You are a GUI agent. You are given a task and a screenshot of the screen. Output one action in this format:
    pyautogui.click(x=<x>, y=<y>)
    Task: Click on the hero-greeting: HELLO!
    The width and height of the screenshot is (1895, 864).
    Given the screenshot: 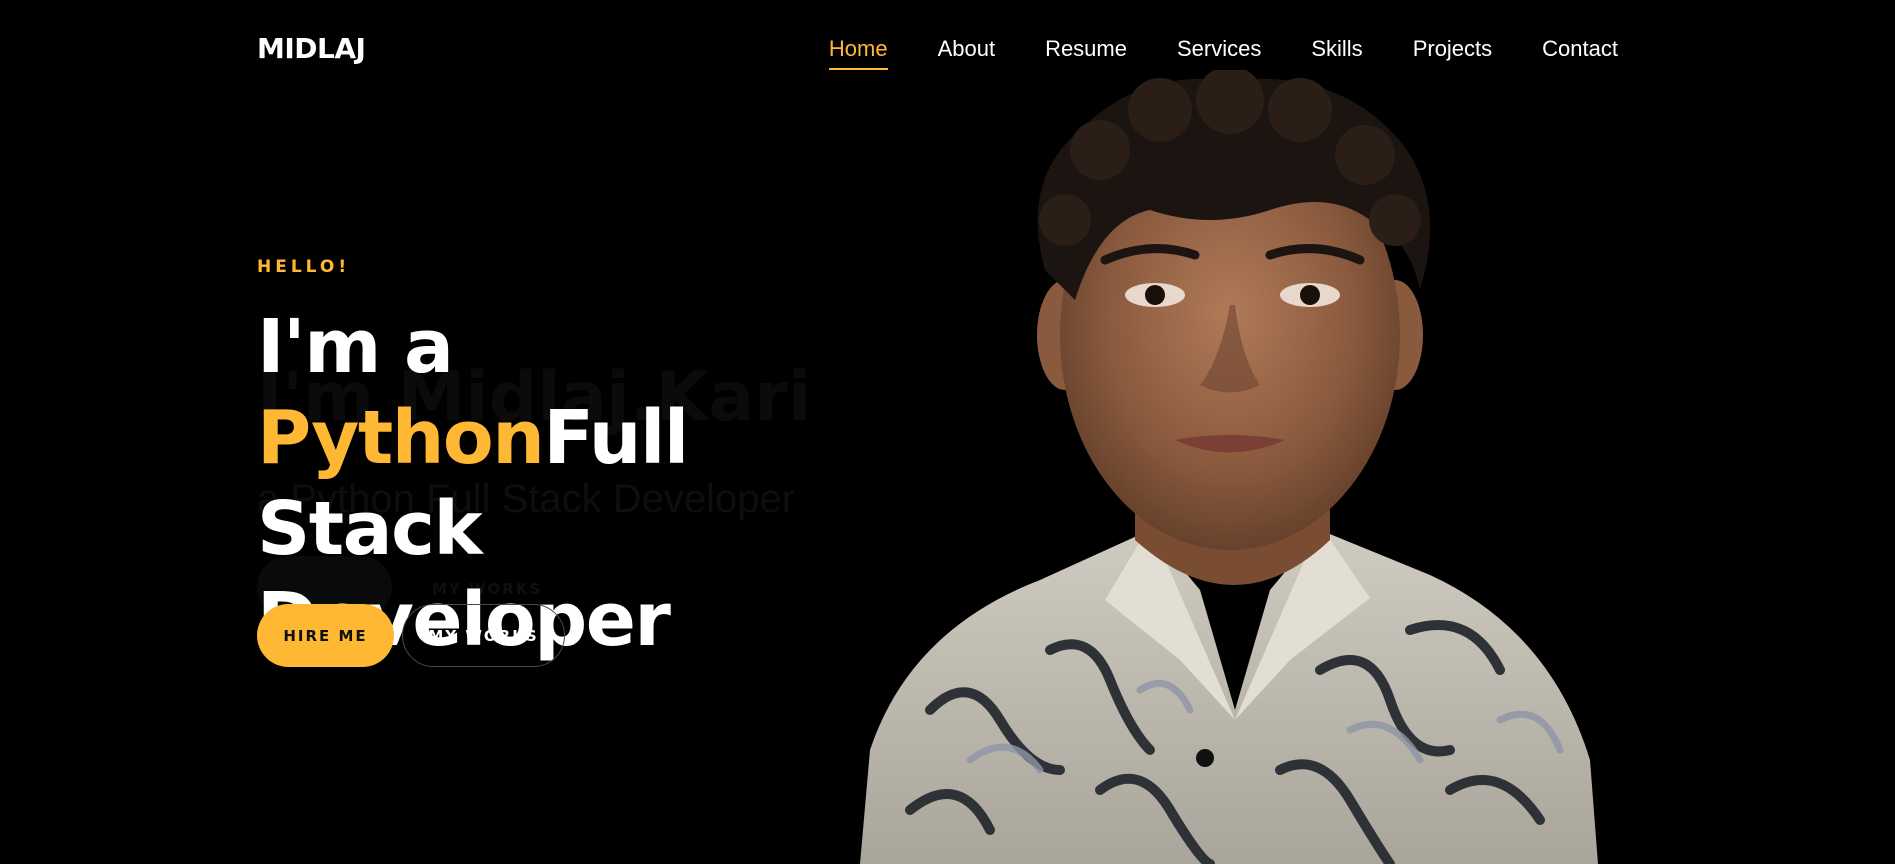 What is the action you would take?
    pyautogui.click(x=304, y=267)
    